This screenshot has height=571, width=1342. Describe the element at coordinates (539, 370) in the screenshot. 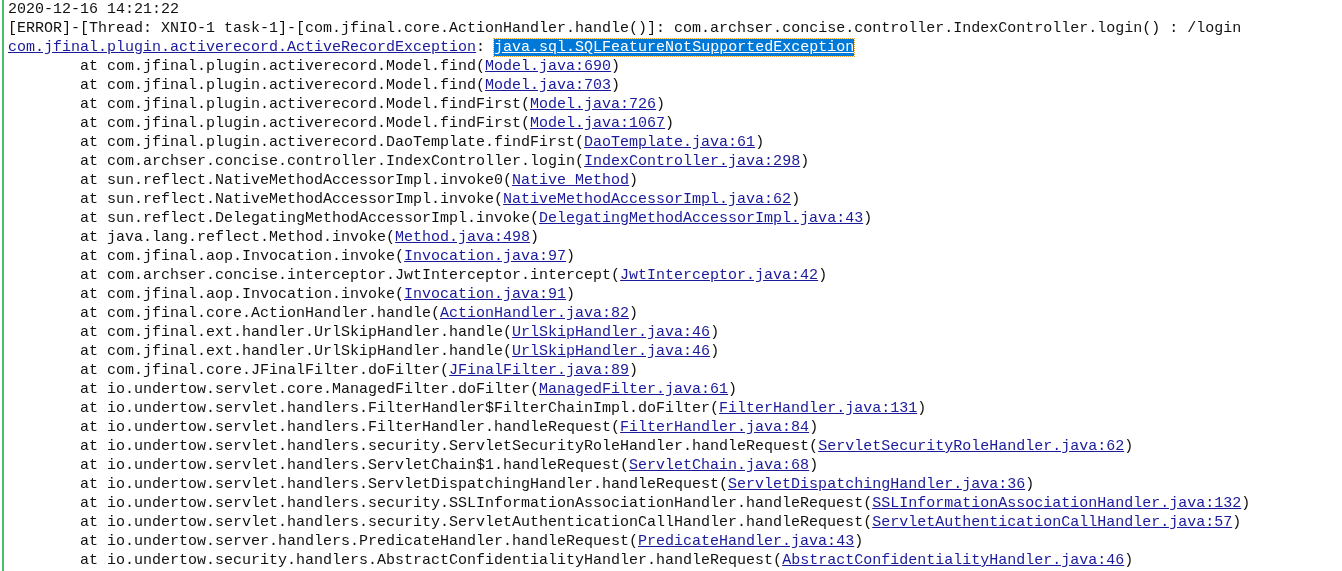

I see `source-link: JFinalFilter.java:89` at that location.